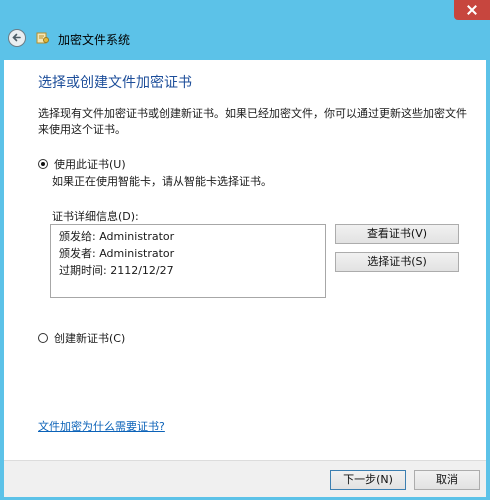  I want to click on cert-details-label: 证书详细信息(D):, so click(95, 216).